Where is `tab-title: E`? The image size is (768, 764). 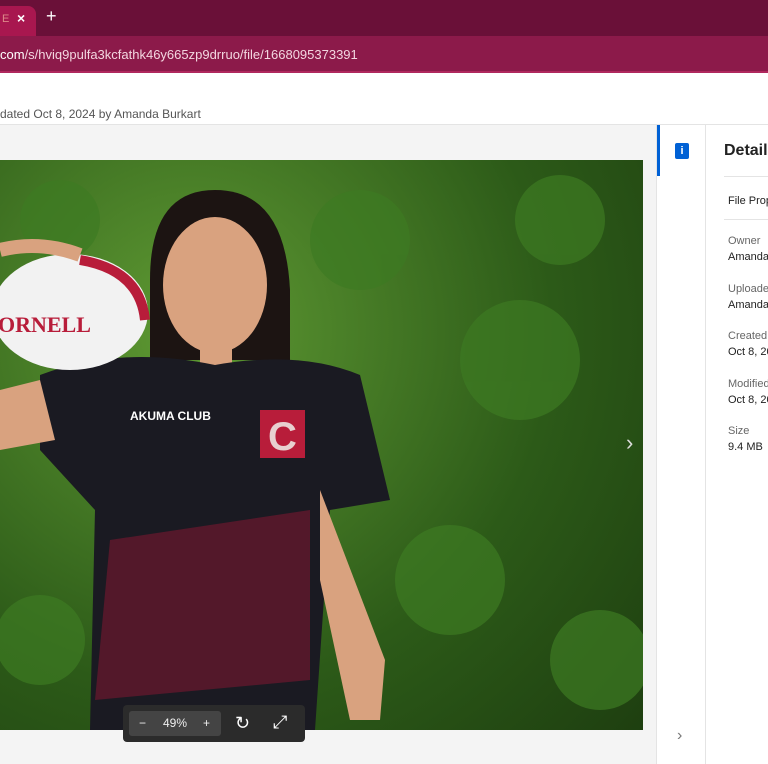 tab-title: E is located at coordinates (6, 19).